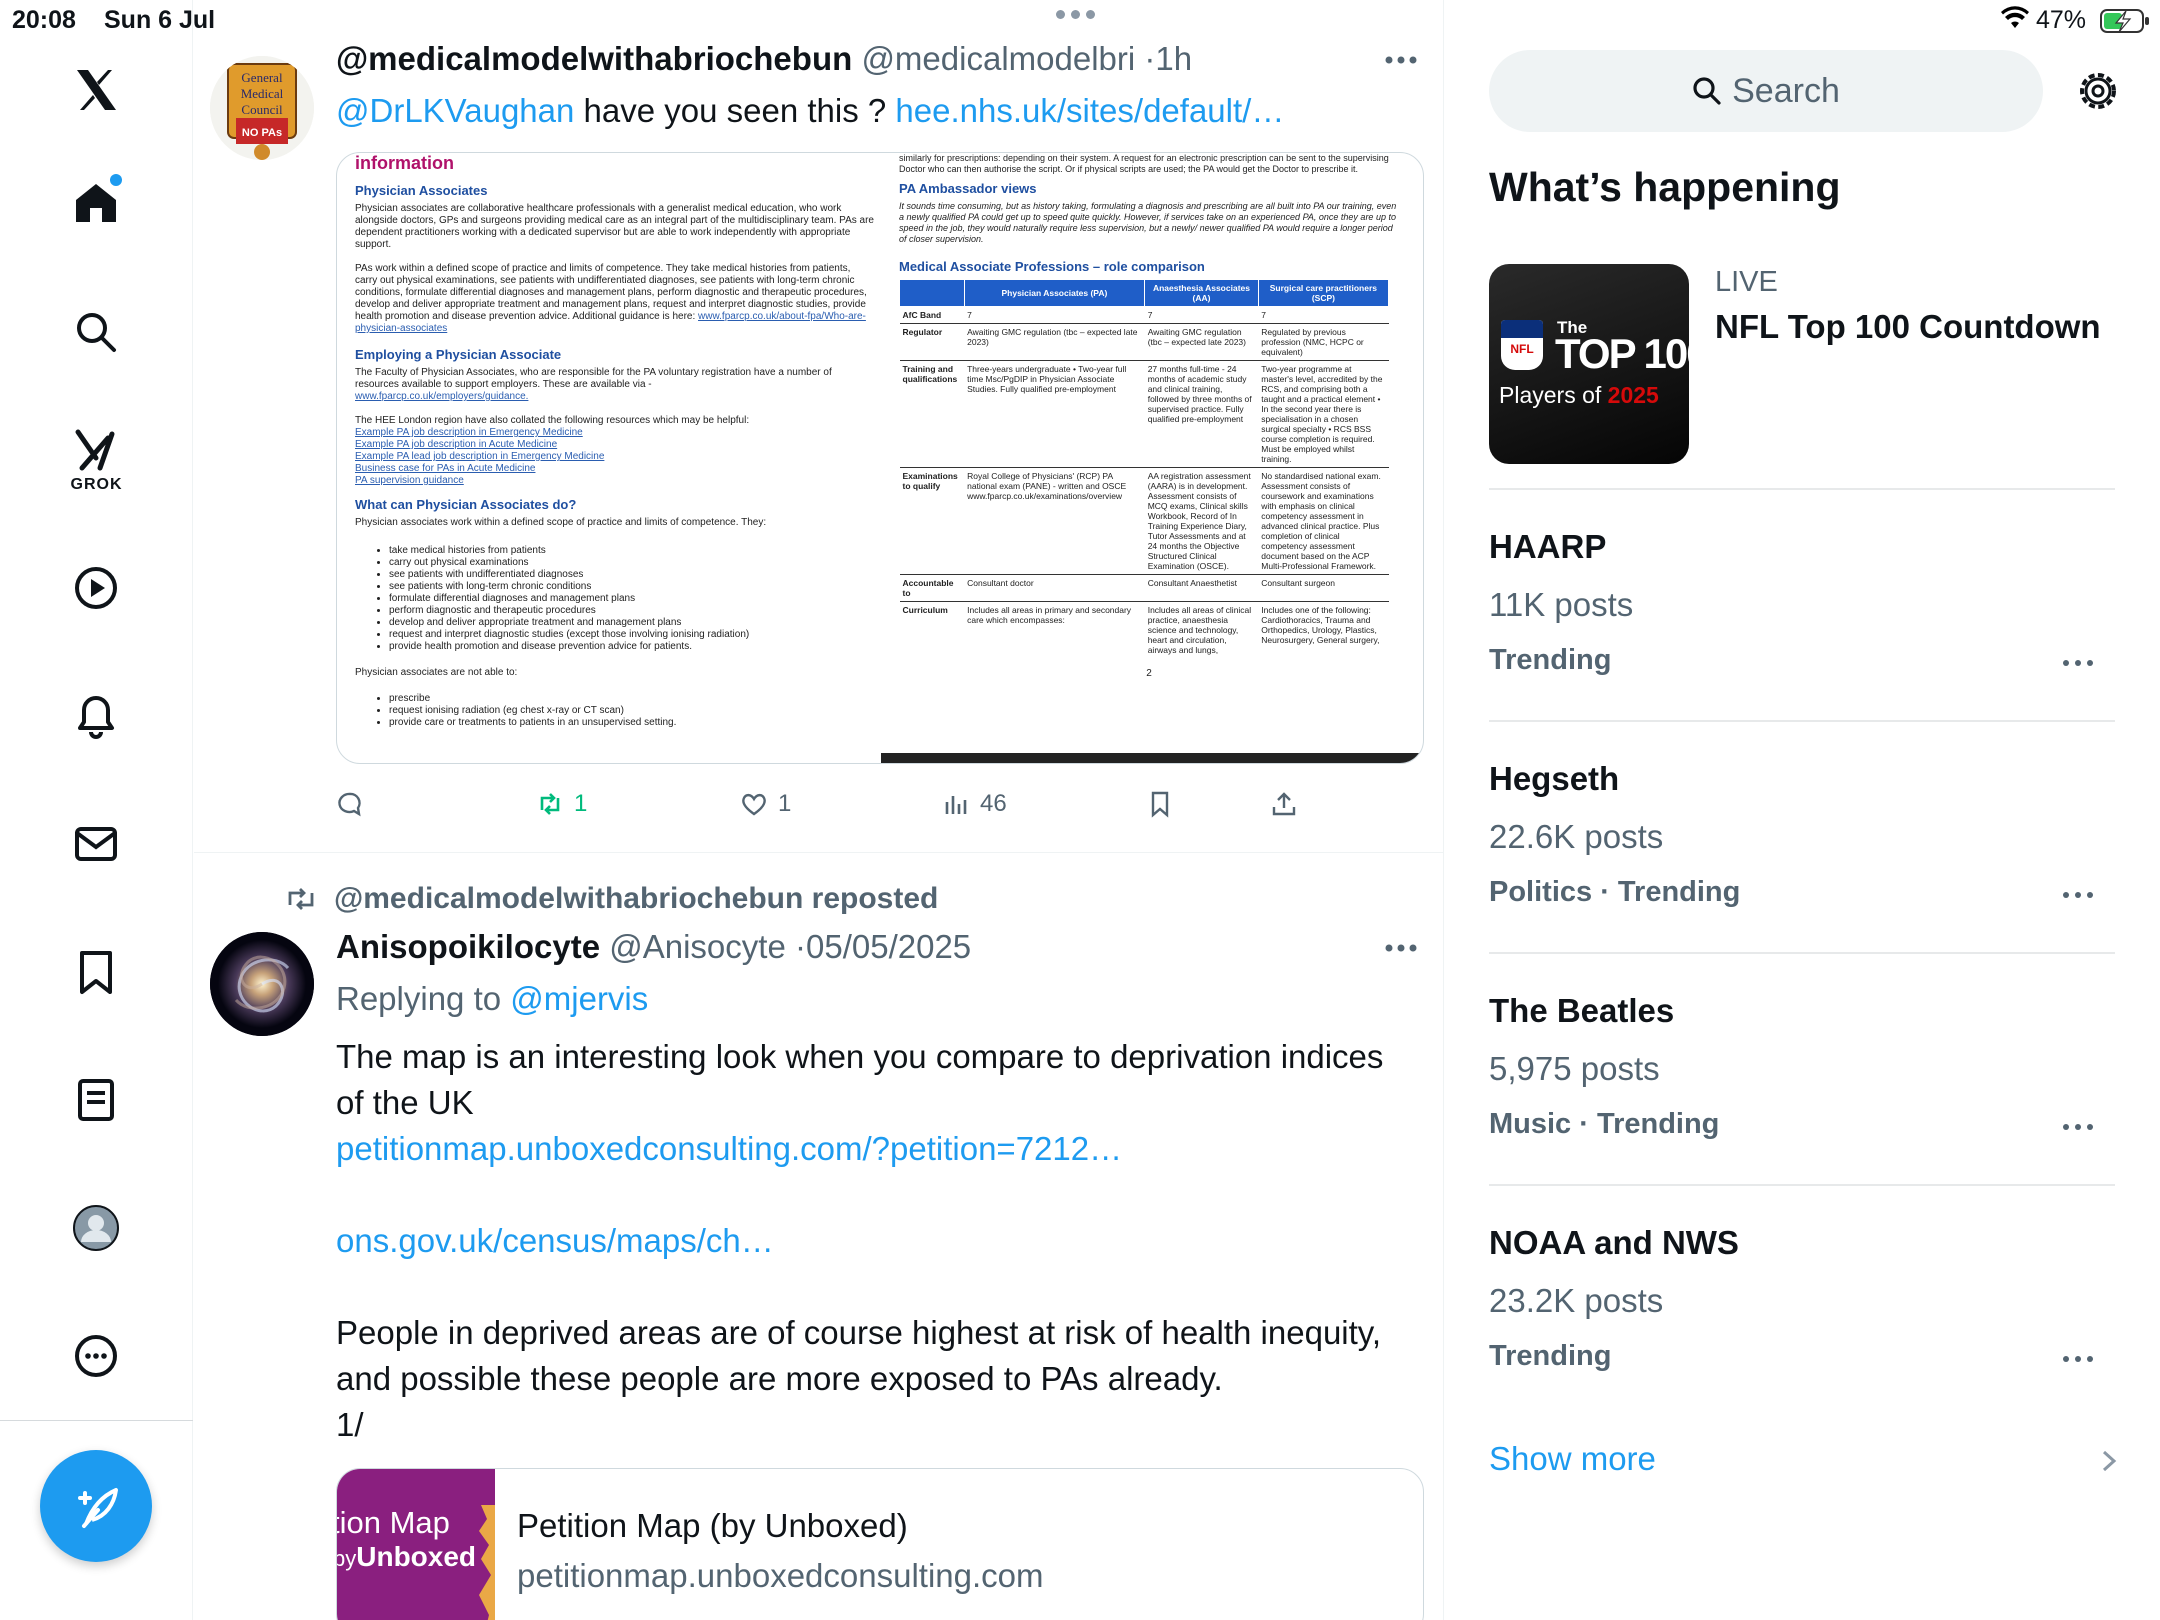 The image size is (2160, 1620). What do you see at coordinates (1574, 1068) in the screenshot?
I see `trend-post-count: 5,975 posts` at bounding box center [1574, 1068].